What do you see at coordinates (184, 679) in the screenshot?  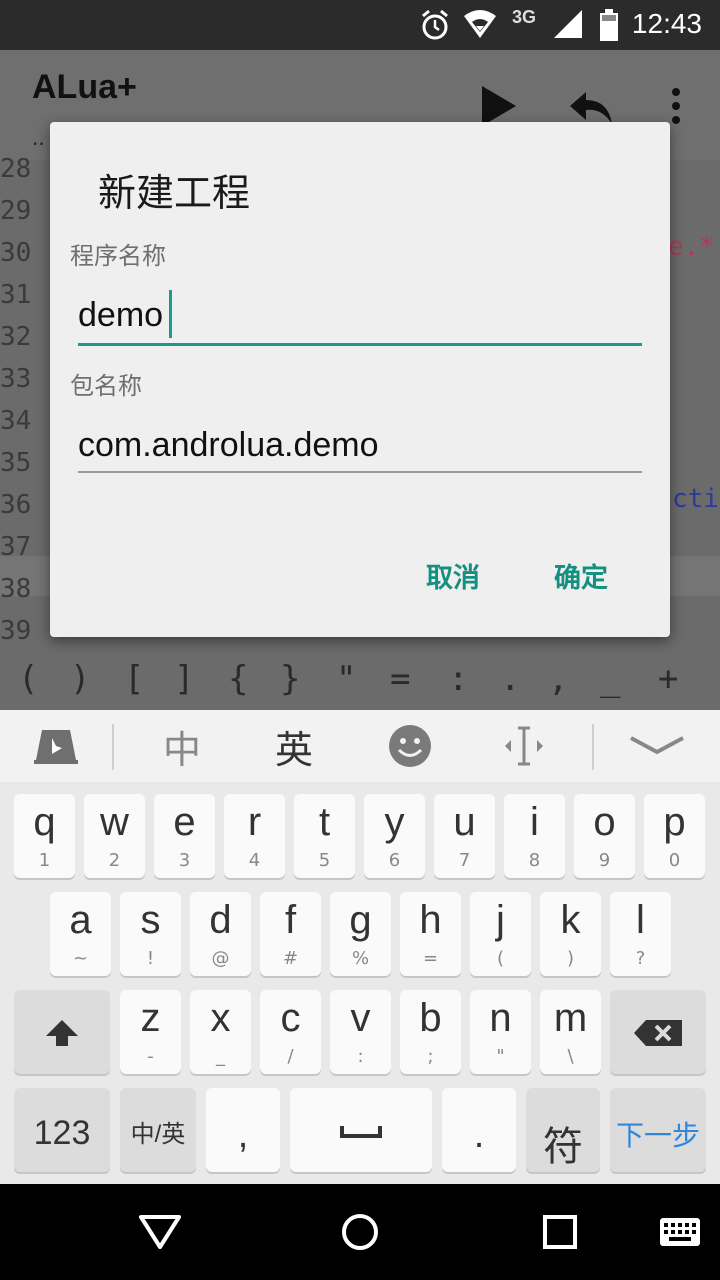 I see `symbol-key: ]` at bounding box center [184, 679].